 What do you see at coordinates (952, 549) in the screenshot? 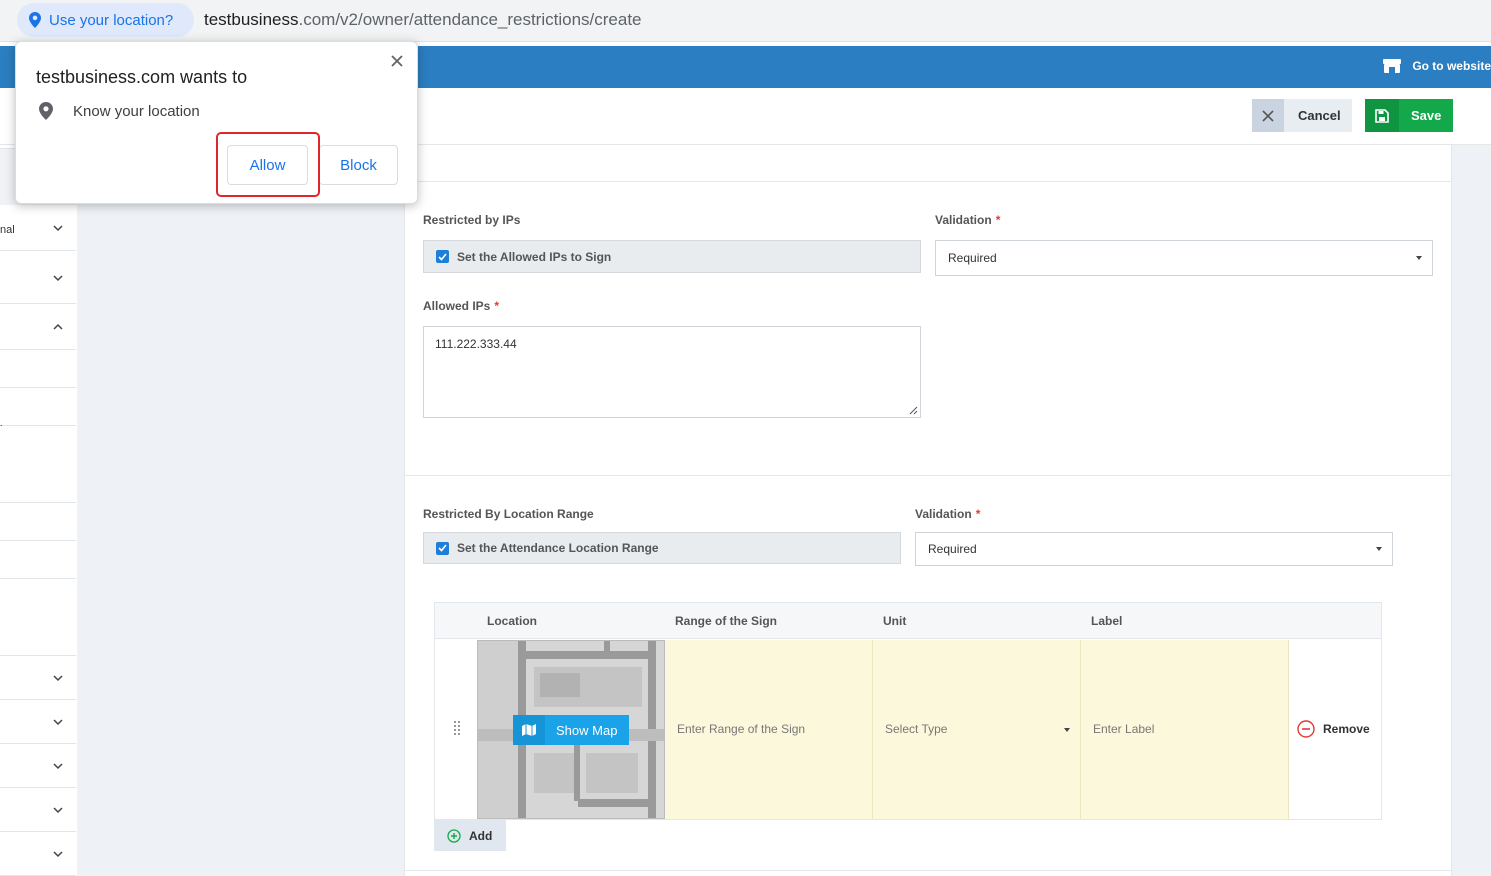
I see `location-validation-value: Required` at bounding box center [952, 549].